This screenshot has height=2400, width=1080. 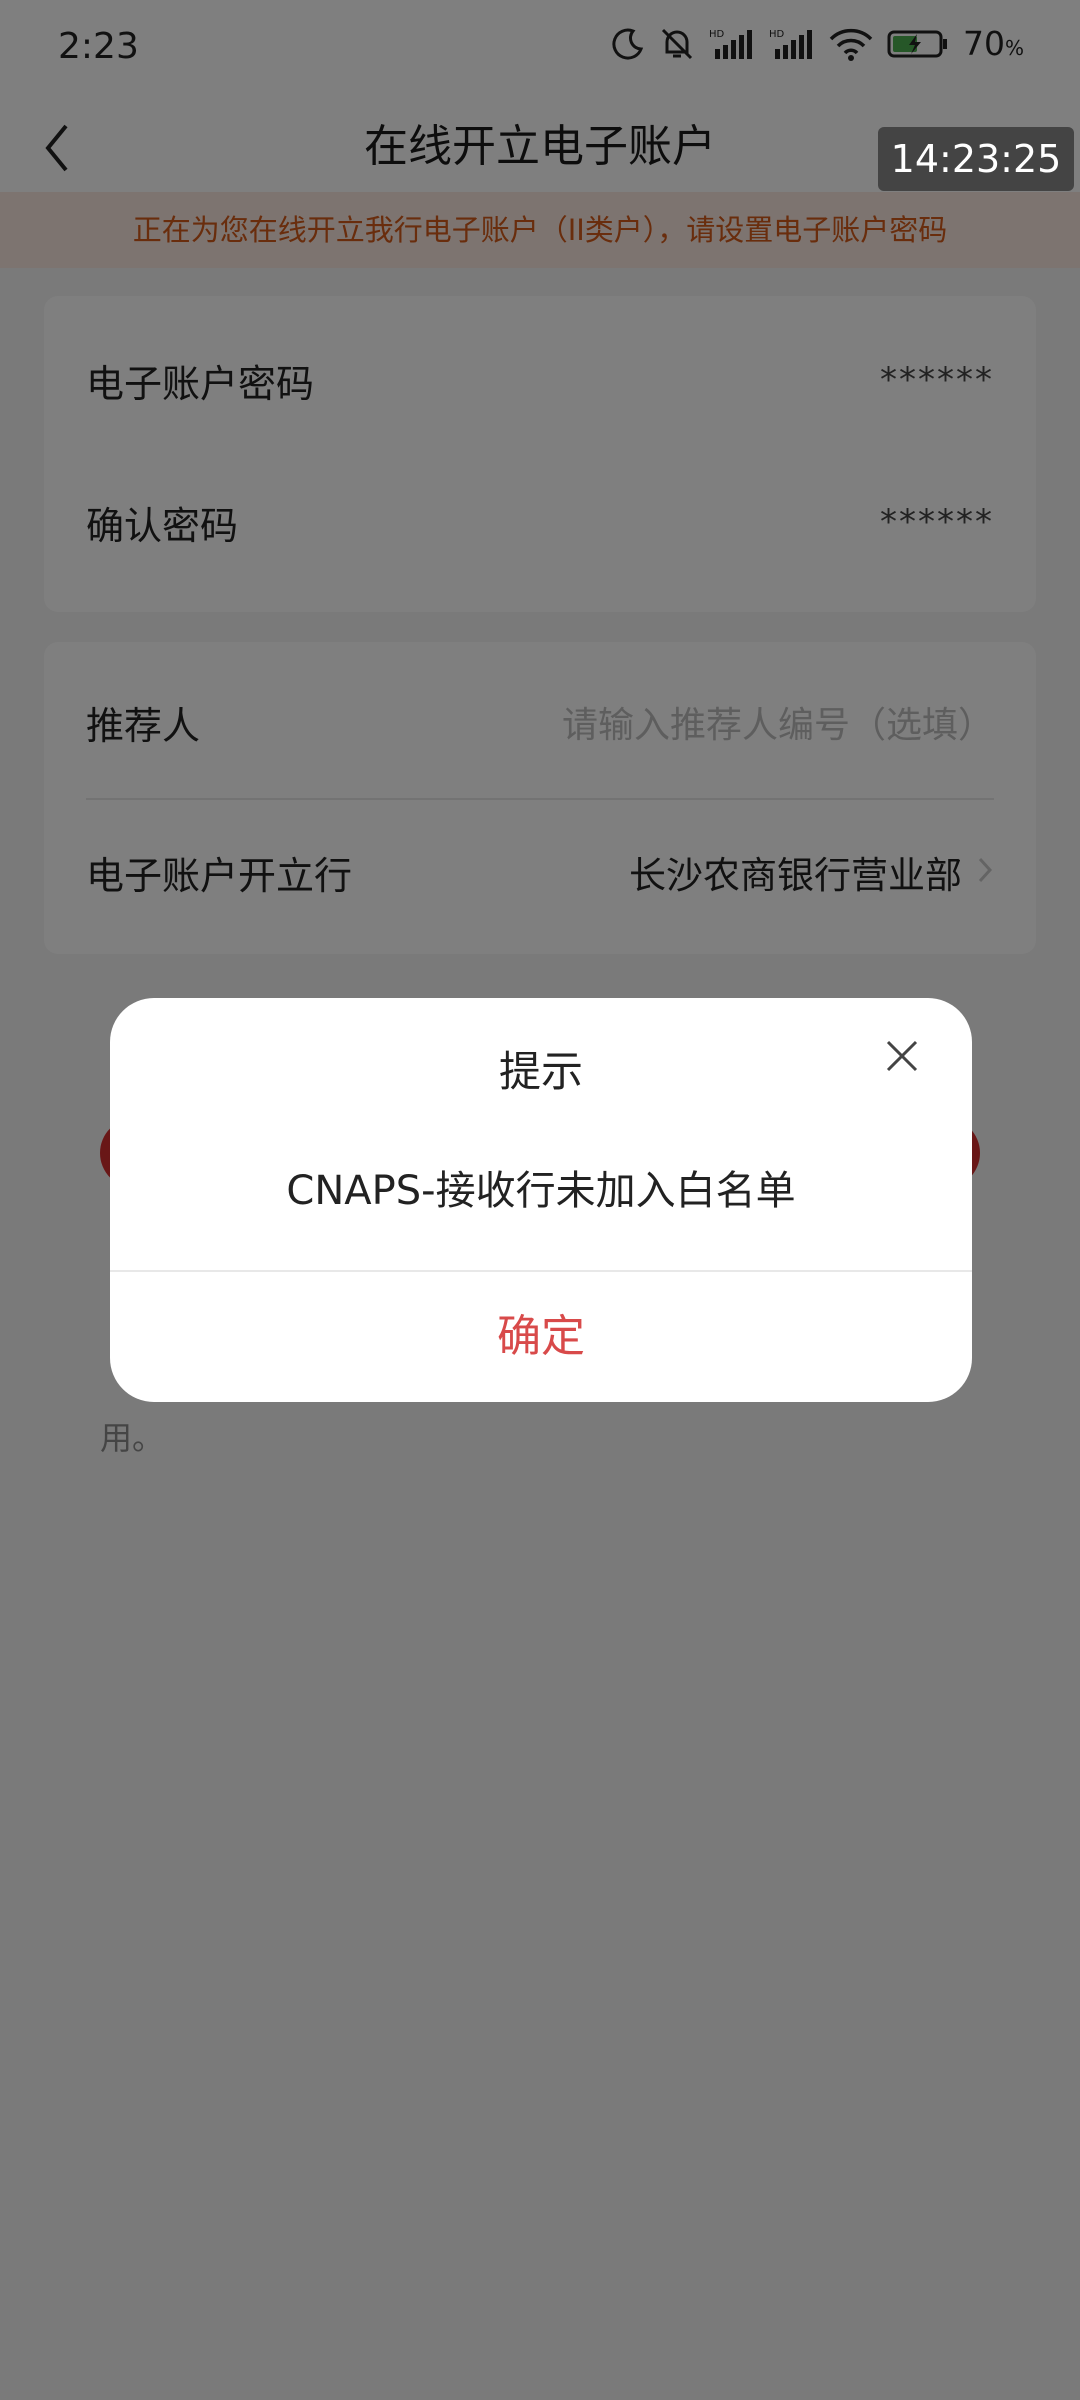 I want to click on dialog-title: 提示, so click(x=540, y=1071).